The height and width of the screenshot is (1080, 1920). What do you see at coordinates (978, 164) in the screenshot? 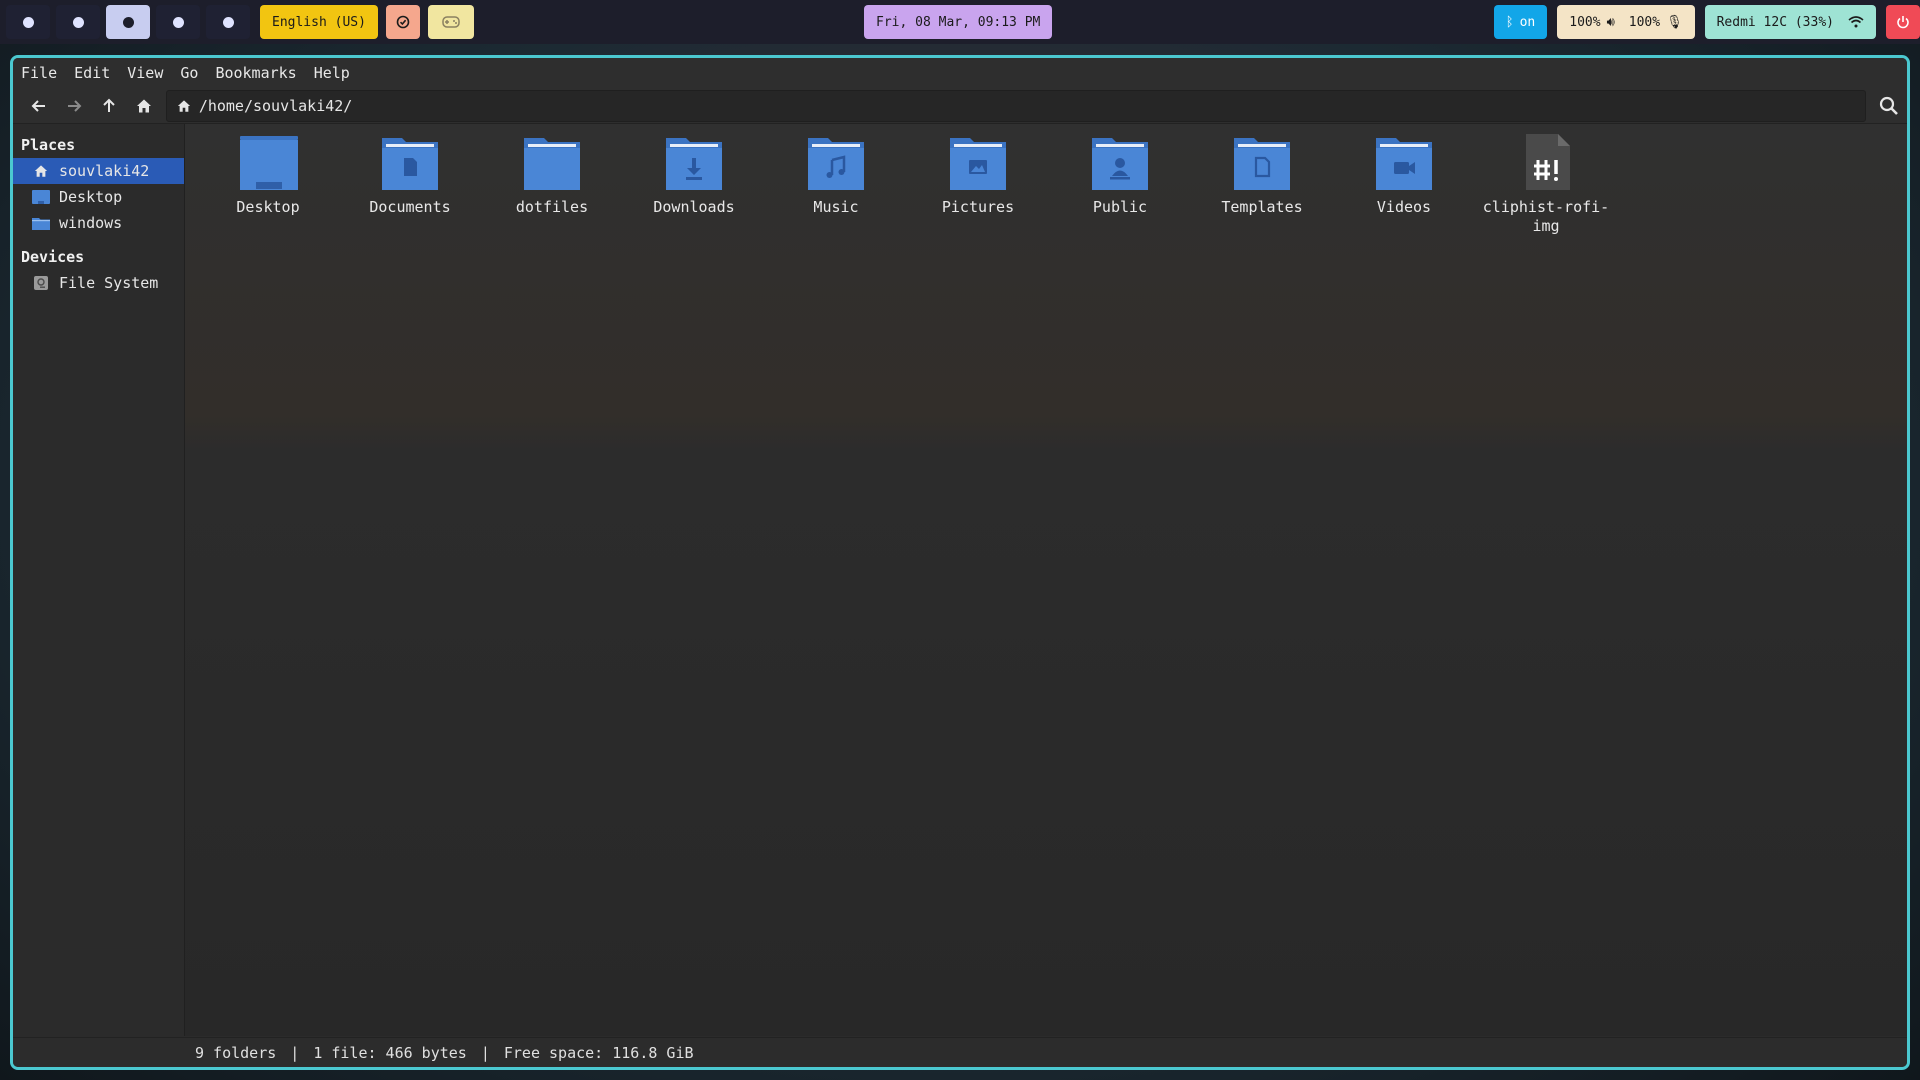
I see `pictures-folder-icon` at bounding box center [978, 164].